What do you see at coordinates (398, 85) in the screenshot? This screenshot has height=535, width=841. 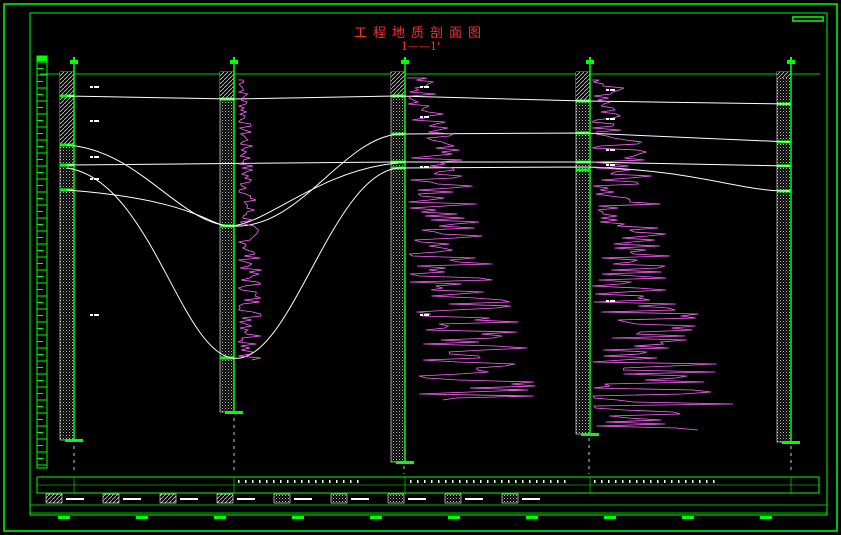 I see `borehole-3-fill-layer` at bounding box center [398, 85].